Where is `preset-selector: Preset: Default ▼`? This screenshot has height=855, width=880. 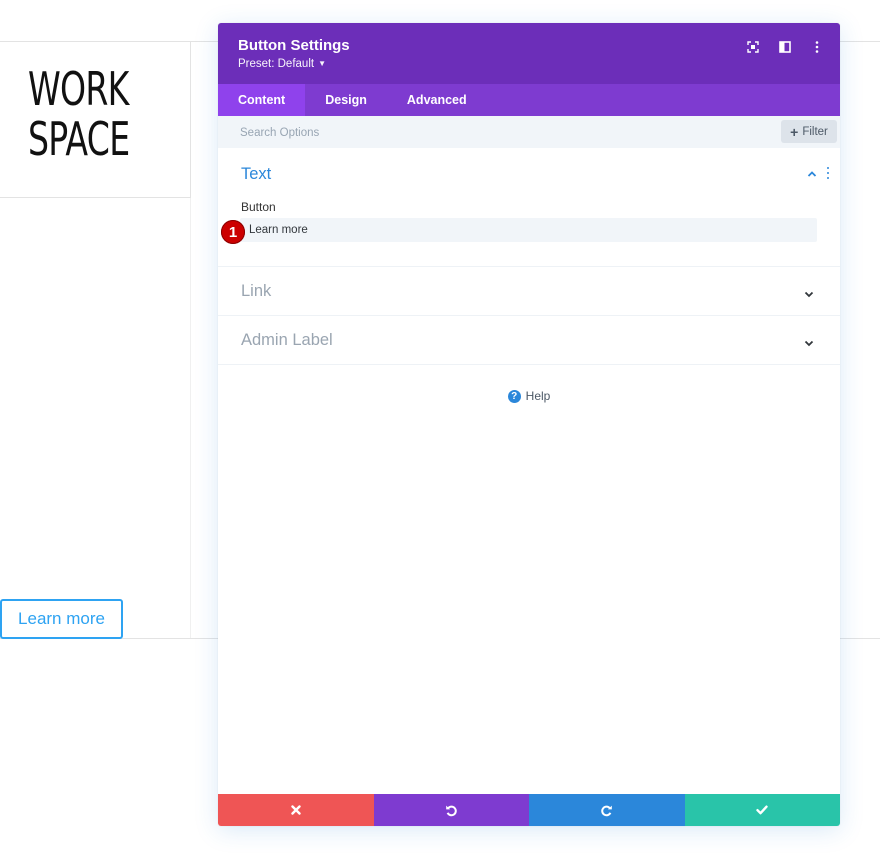 preset-selector: Preset: Default ▼ is located at coordinates (282, 64).